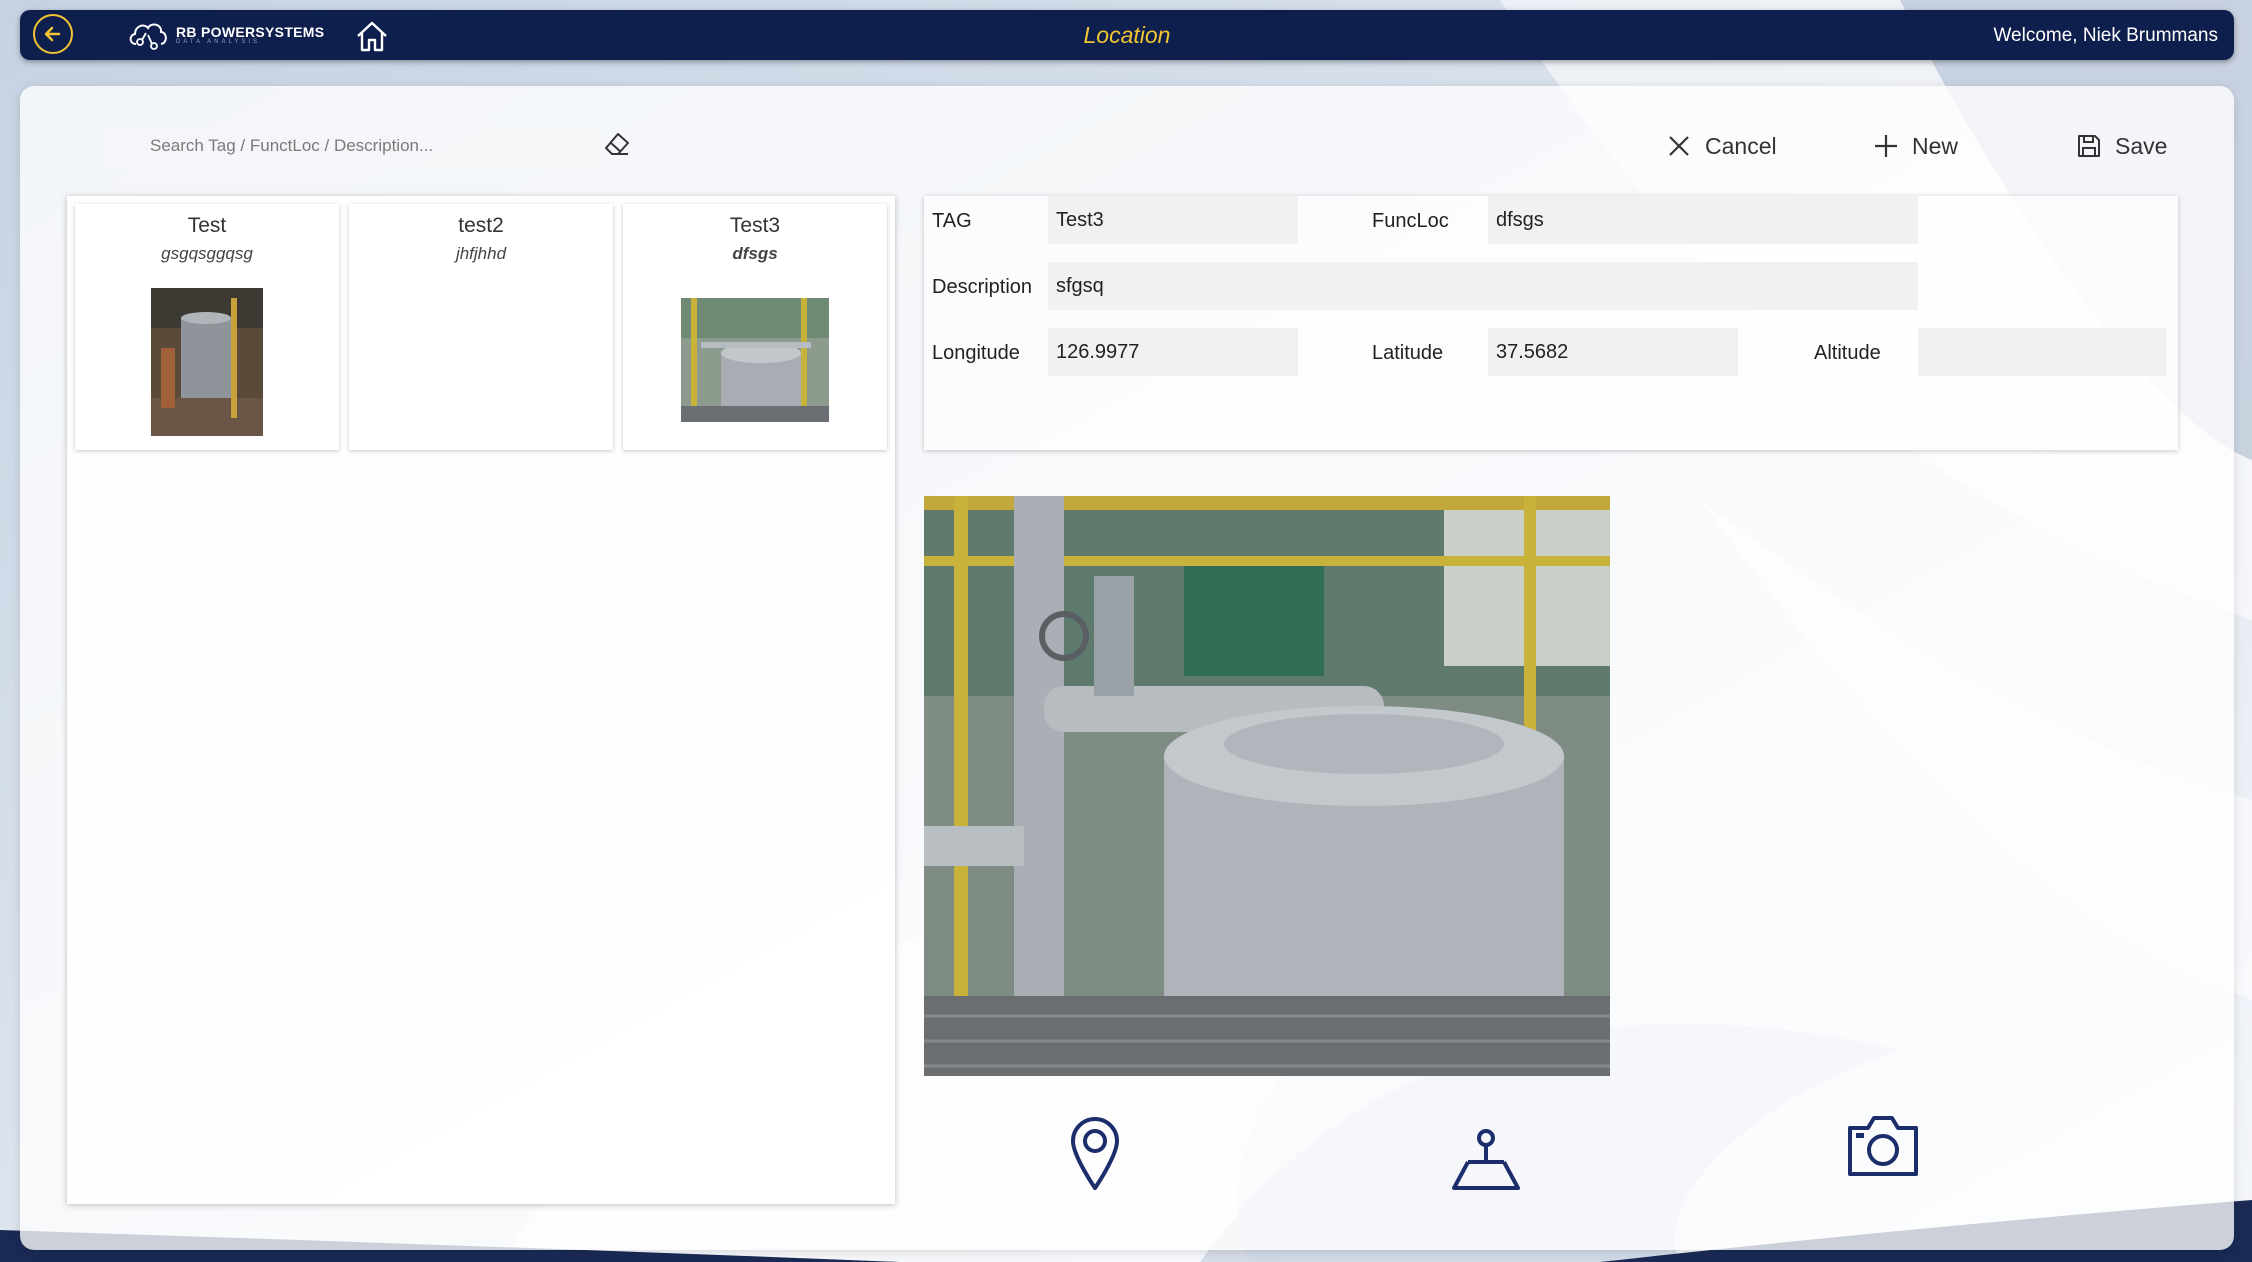 This screenshot has height=1262, width=2252. I want to click on tag-field, so click(1173, 220).